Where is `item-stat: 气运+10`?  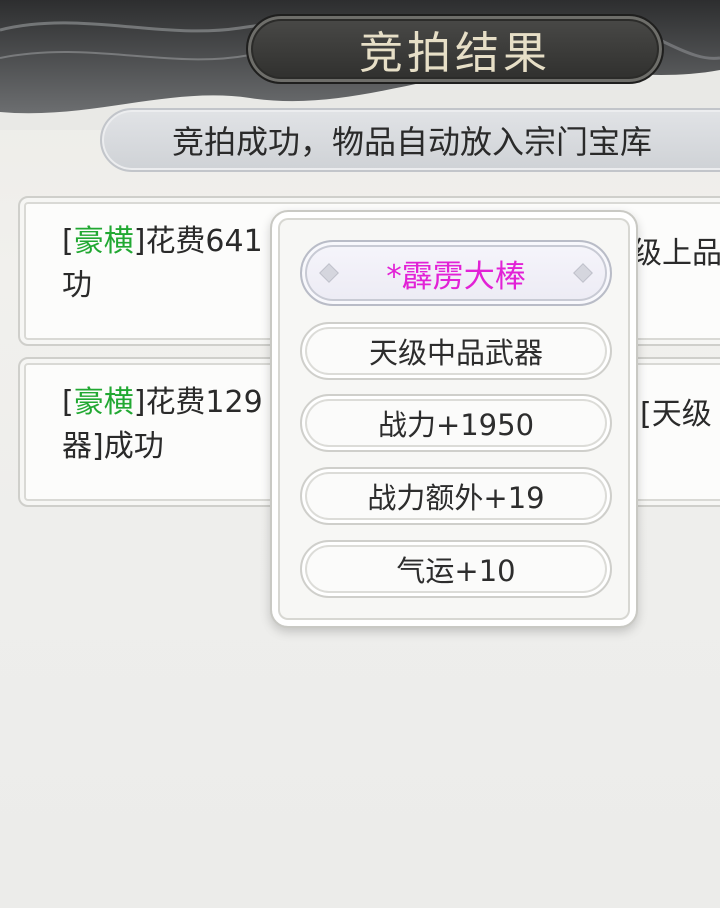 item-stat: 气运+10 is located at coordinates (456, 571).